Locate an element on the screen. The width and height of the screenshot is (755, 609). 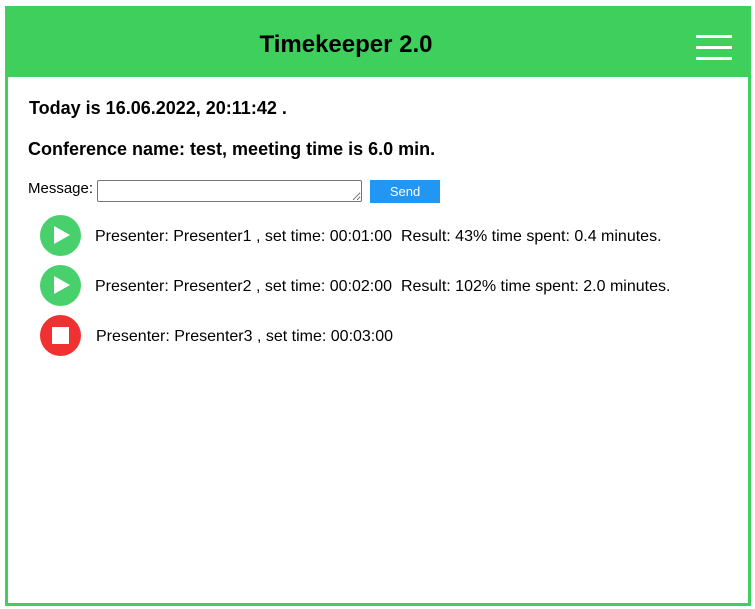
hamburger-menu-icon is located at coordinates (714, 48).